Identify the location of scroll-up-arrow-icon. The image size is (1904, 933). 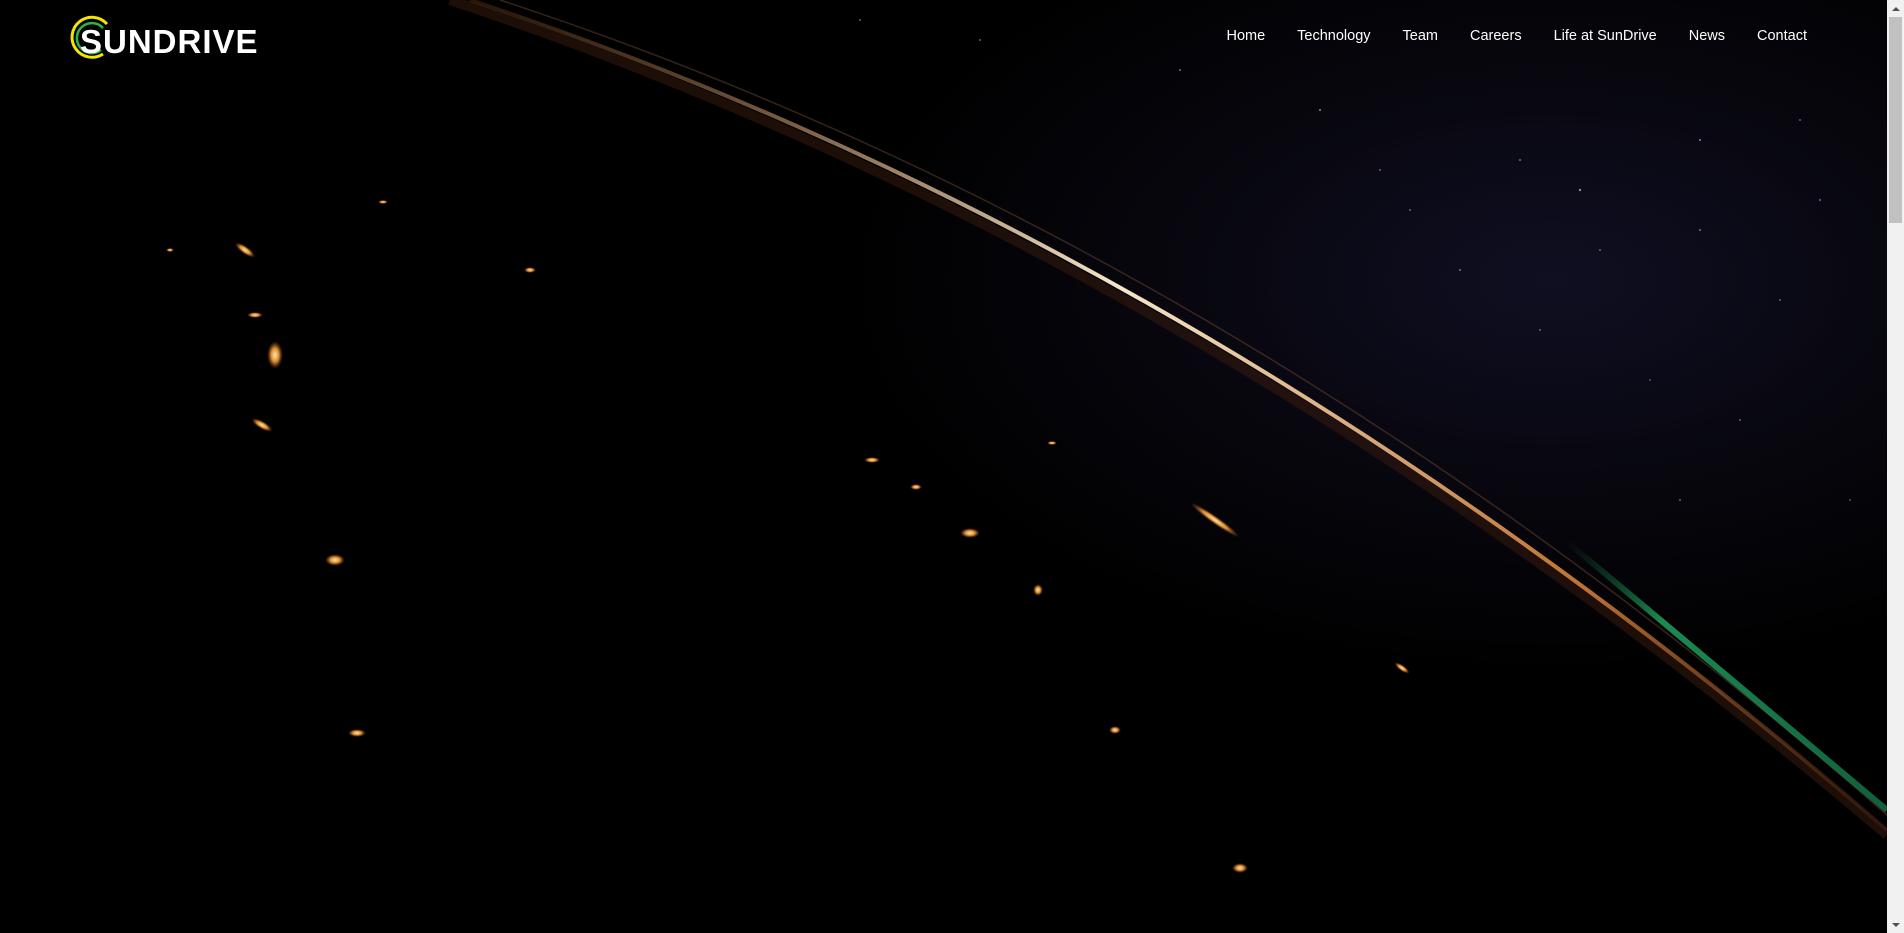
(1895, 8).